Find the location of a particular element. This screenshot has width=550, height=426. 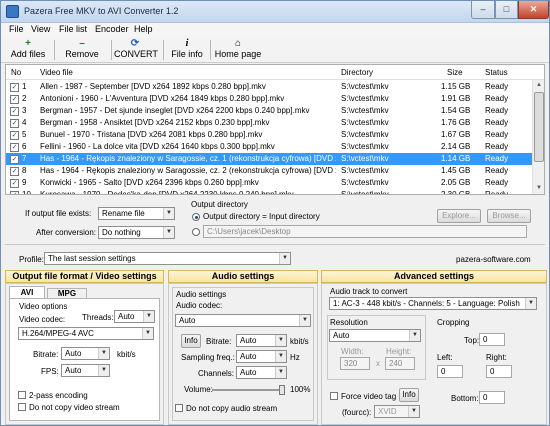

audio-codec-select: Auto ▼ is located at coordinates (243, 320).